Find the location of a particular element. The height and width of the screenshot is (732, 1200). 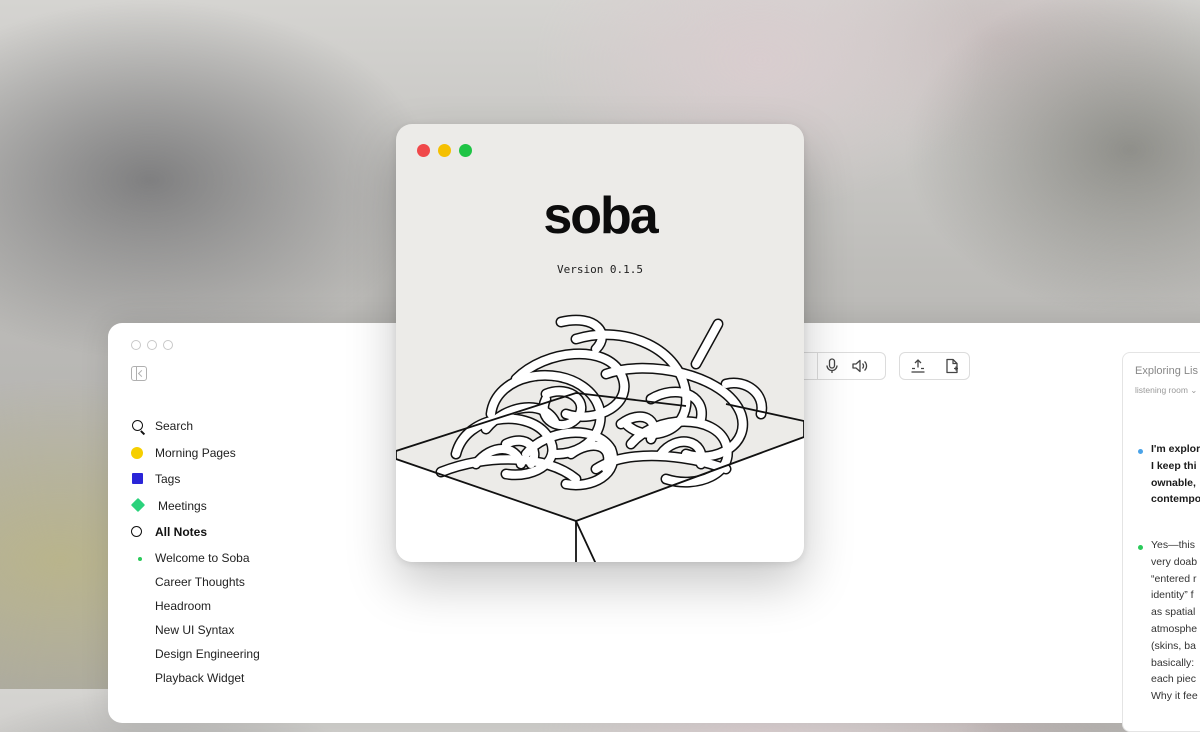

new-document-icon is located at coordinates (952, 366).